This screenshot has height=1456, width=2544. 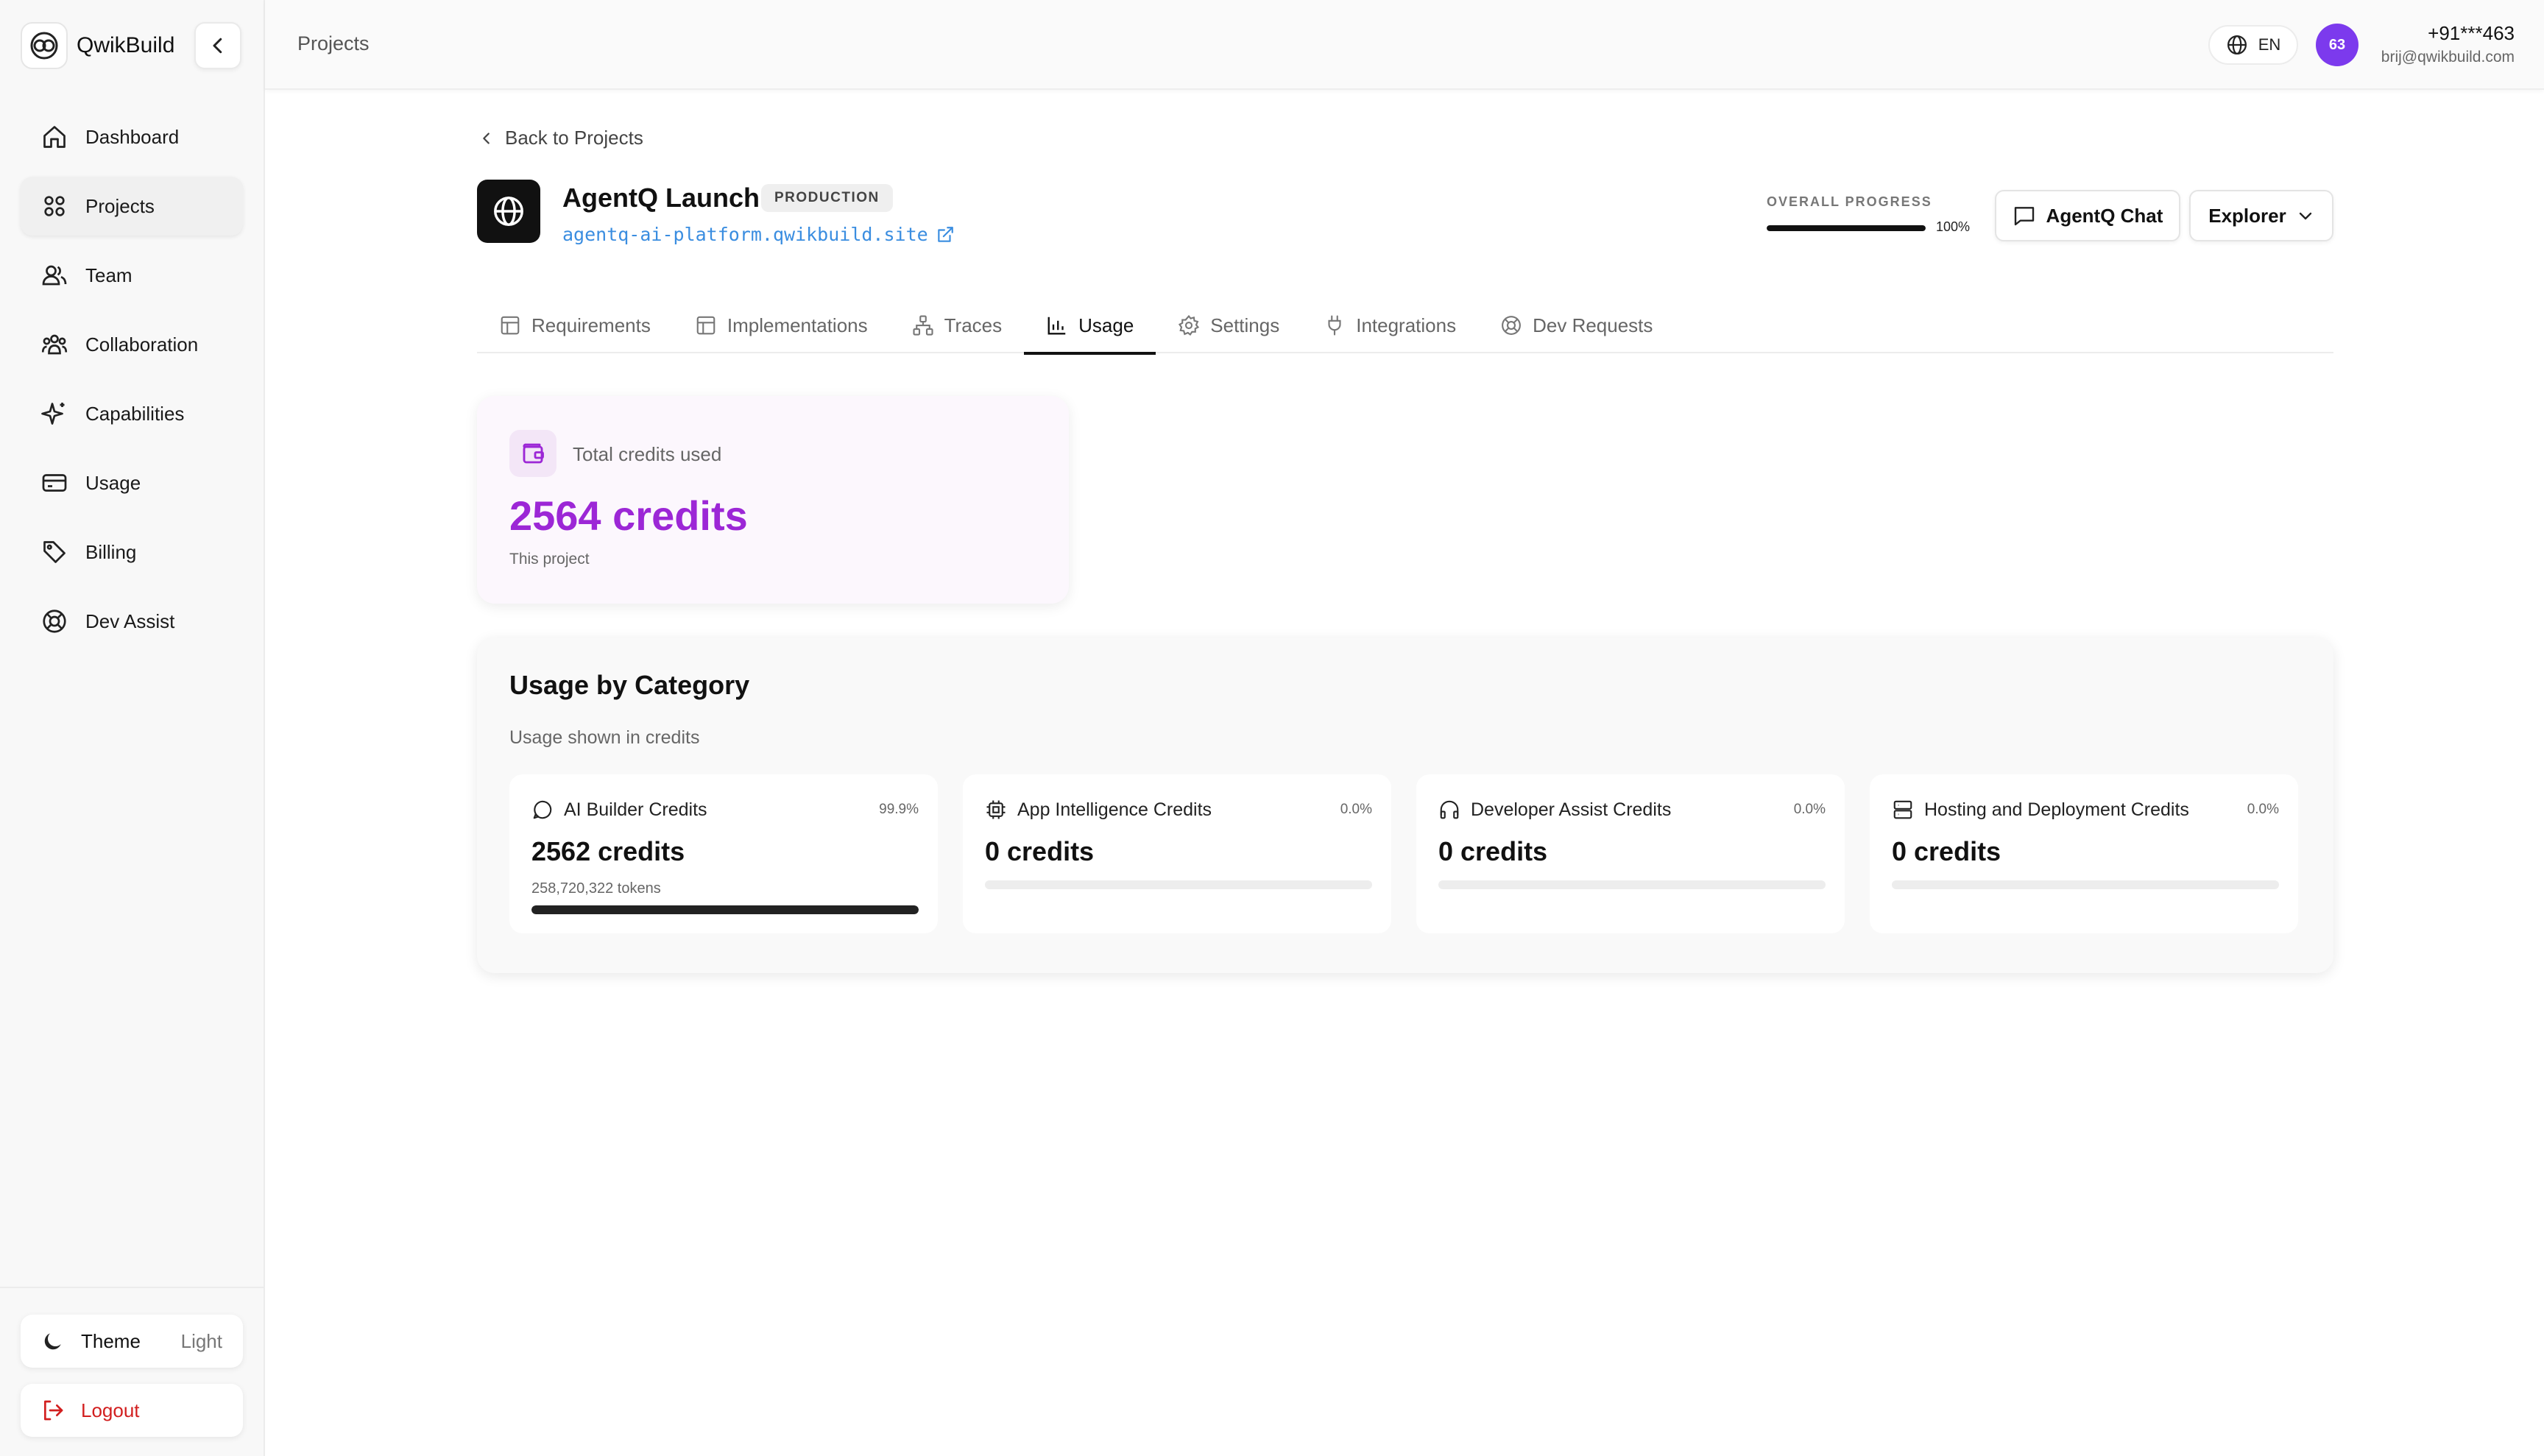 I want to click on sidebar-item-billing: Billing, so click(x=132, y=552).